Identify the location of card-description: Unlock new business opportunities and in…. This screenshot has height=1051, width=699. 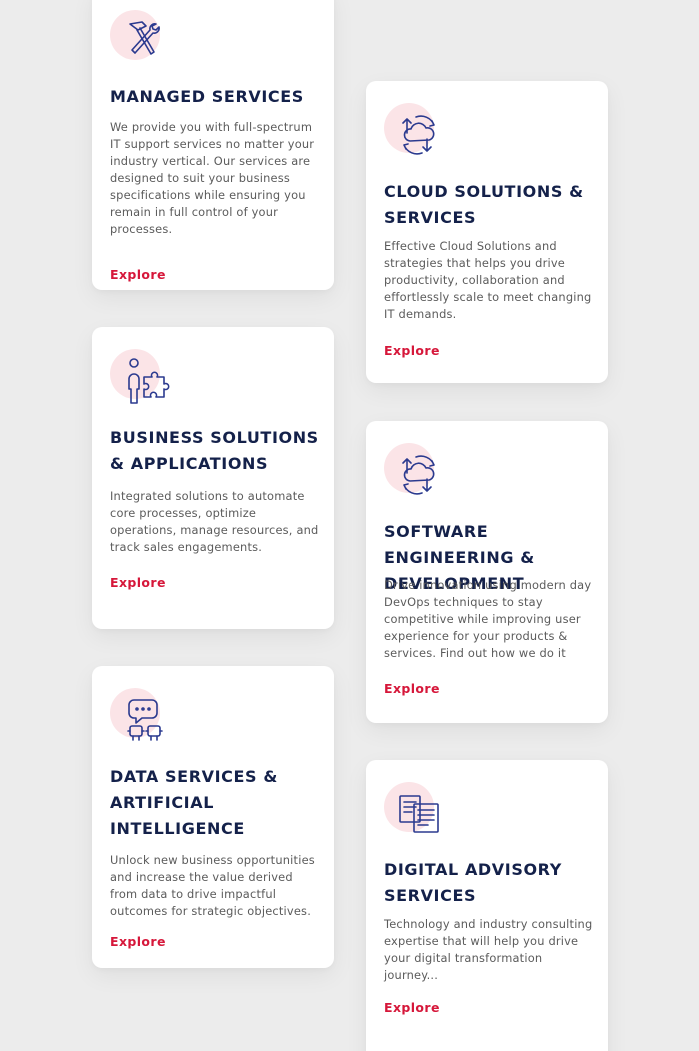
(212, 885).